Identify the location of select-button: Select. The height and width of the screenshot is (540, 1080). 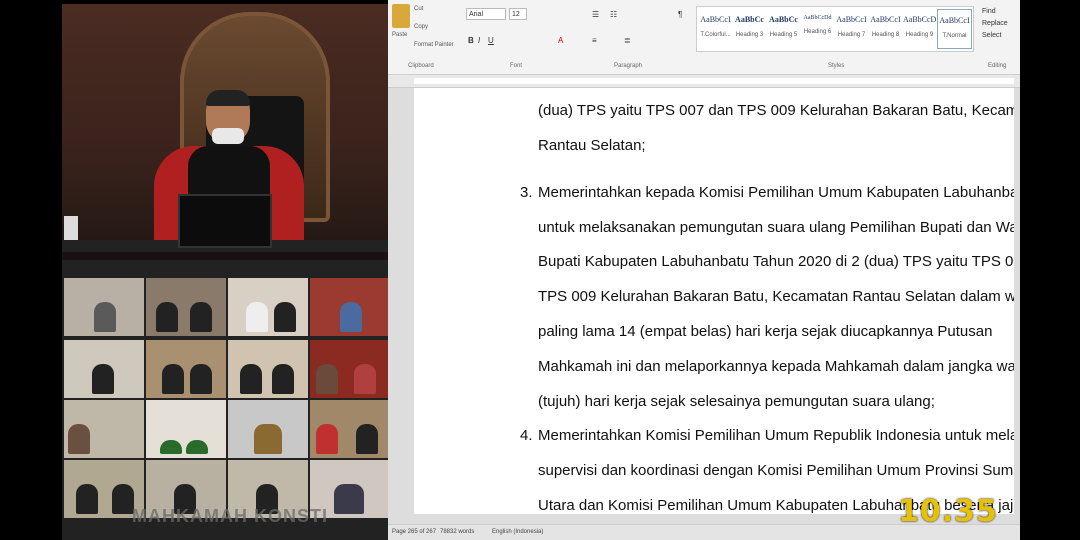
(995, 36).